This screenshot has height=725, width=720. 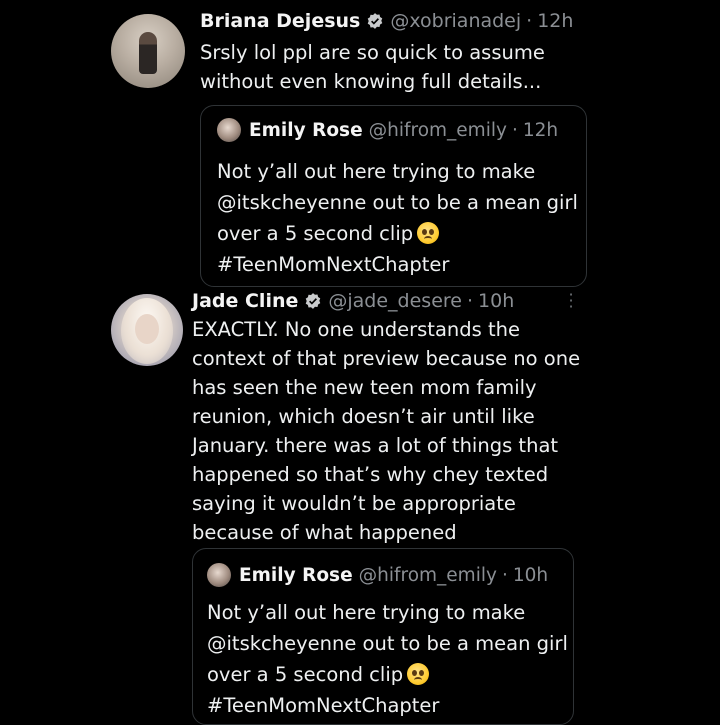 What do you see at coordinates (280, 21) in the screenshot?
I see `display-name: Briana Dejesus` at bounding box center [280, 21].